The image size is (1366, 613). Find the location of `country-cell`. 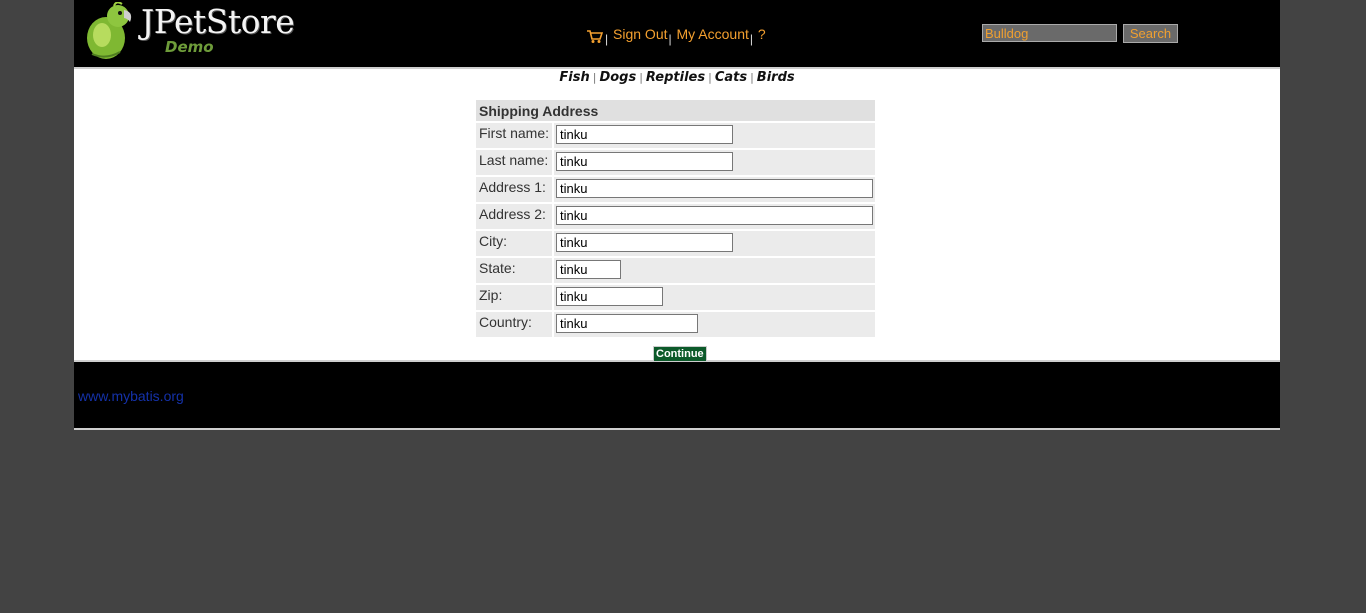

country-cell is located at coordinates (714, 324).